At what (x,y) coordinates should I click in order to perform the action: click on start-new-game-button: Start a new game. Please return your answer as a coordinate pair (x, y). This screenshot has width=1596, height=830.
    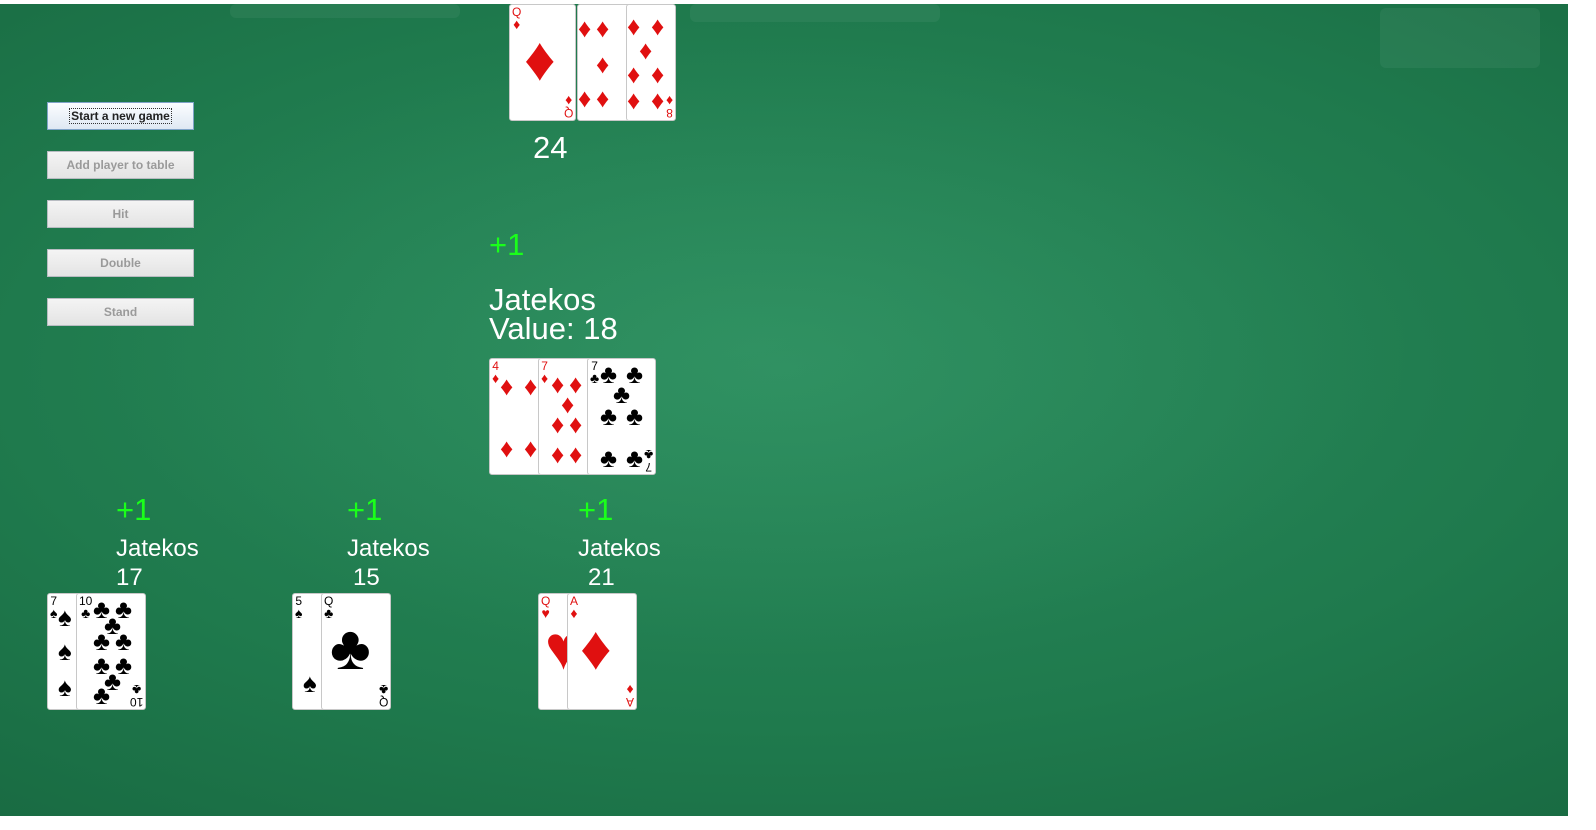
    Looking at the image, I should click on (120, 116).